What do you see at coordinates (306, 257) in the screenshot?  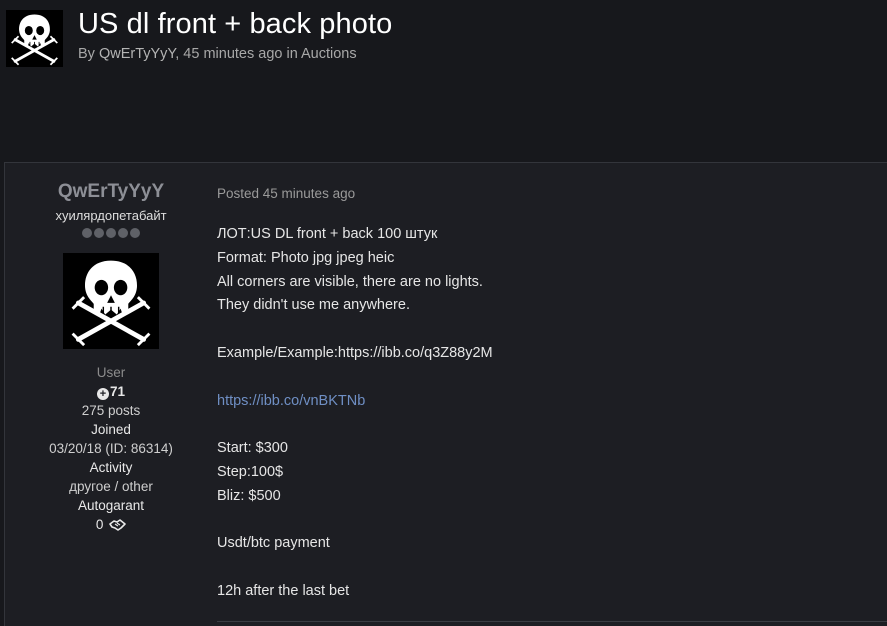 I see `post-line: Format: Photo jpg jpeg heic` at bounding box center [306, 257].